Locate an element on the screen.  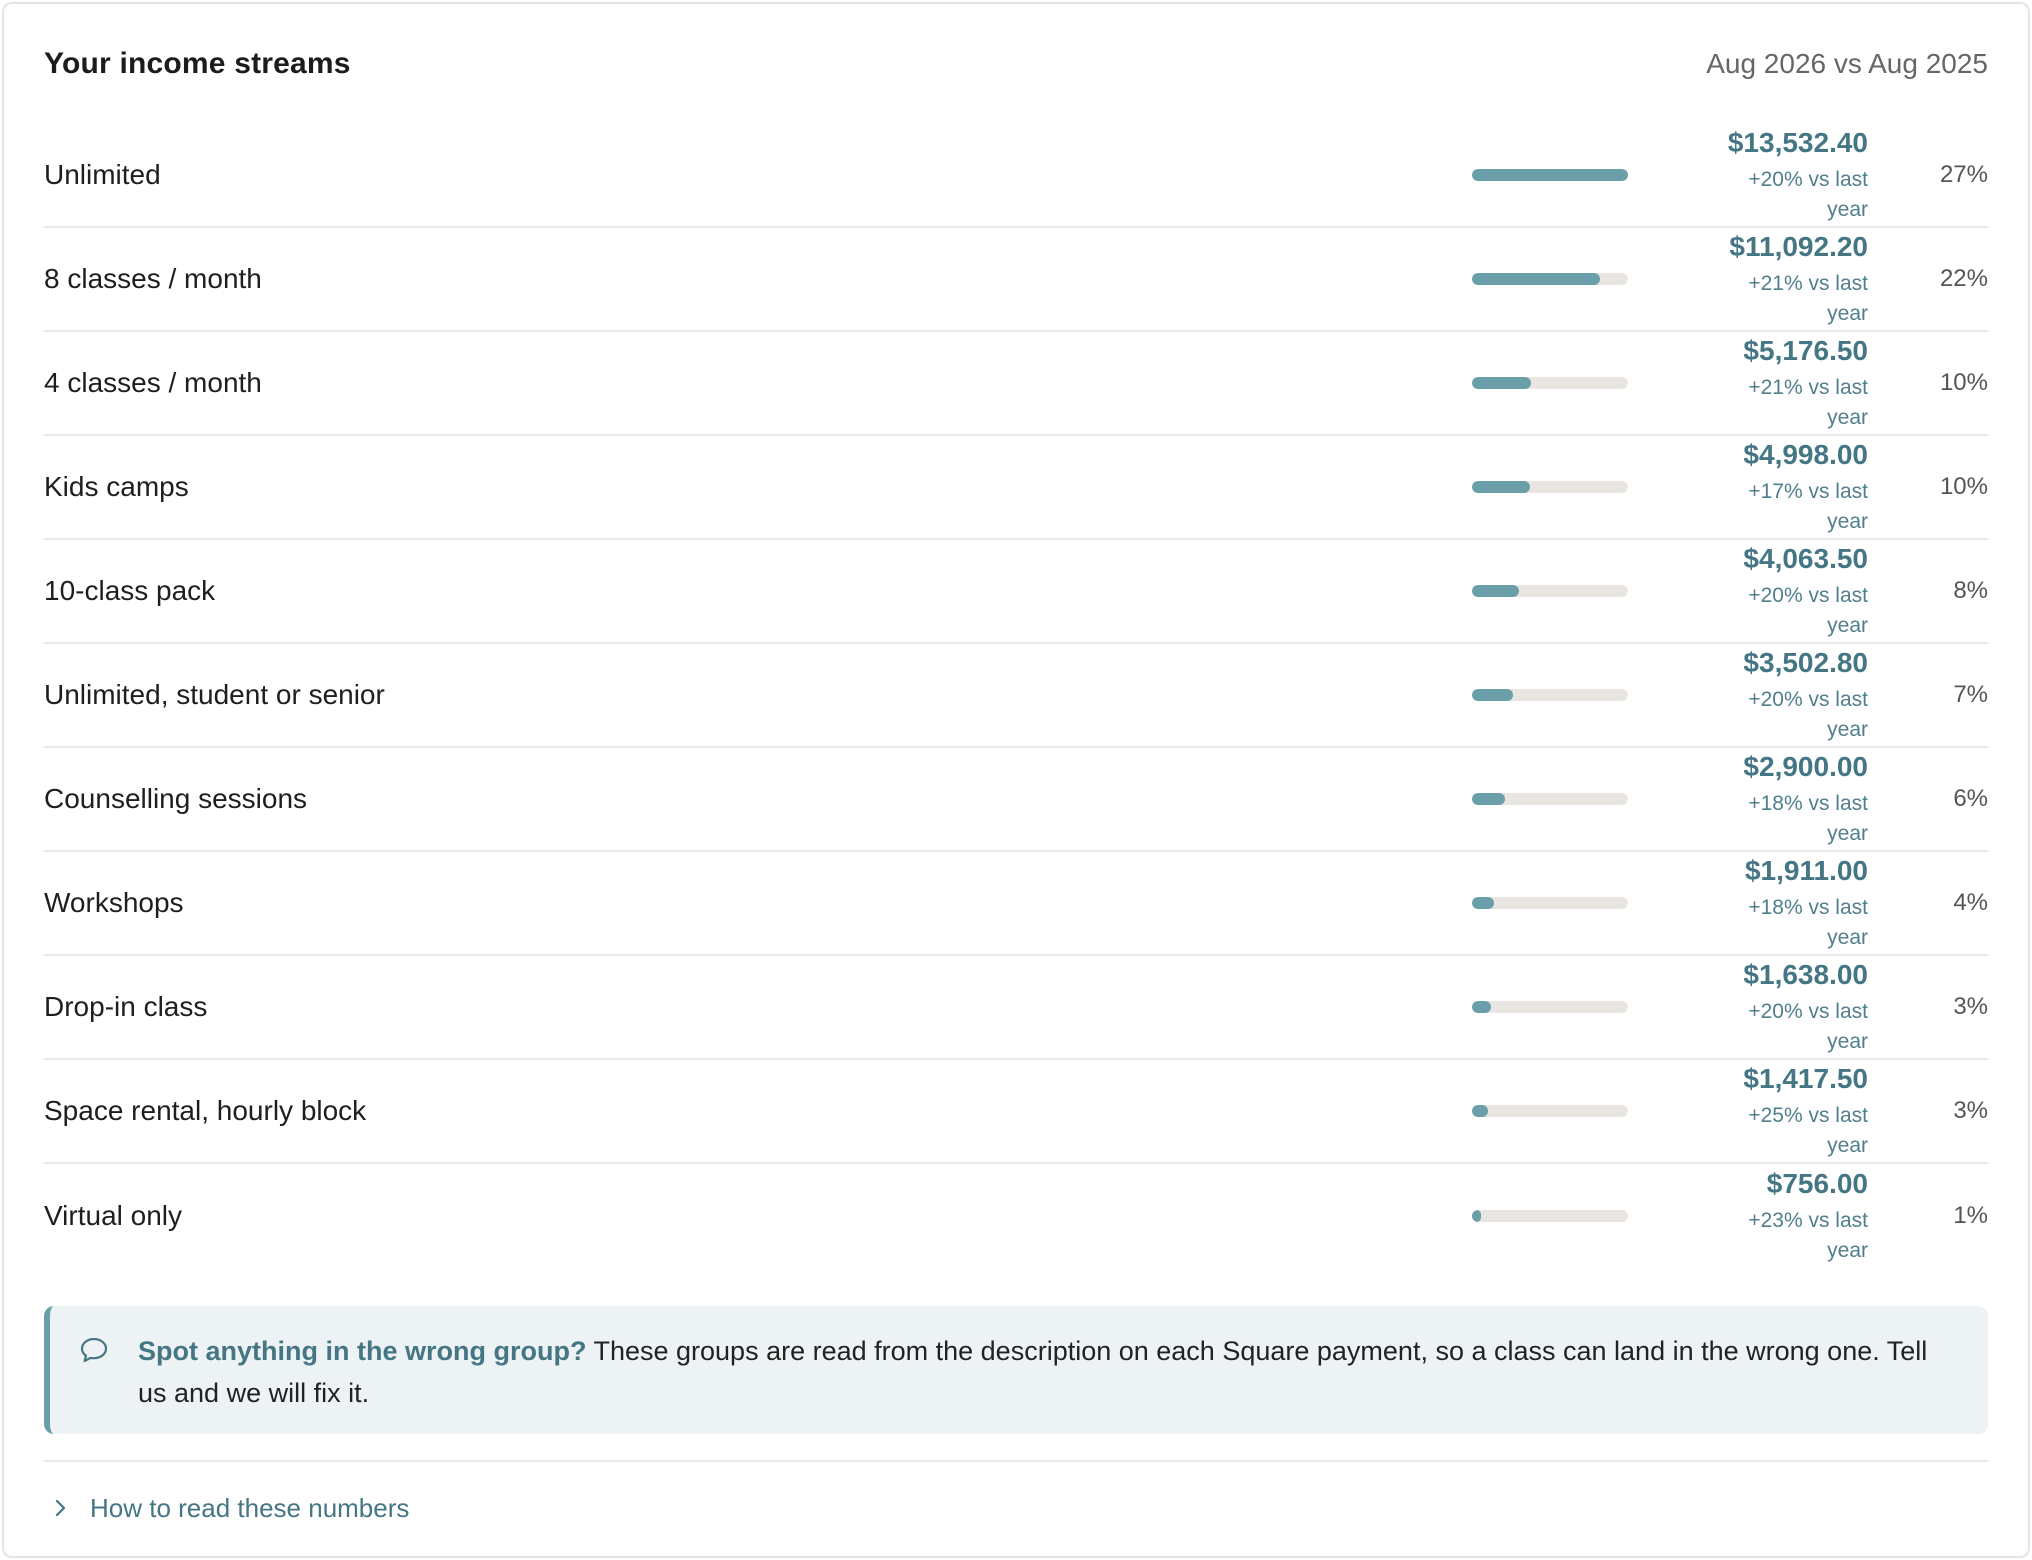
stream-amount: $11,092.20 is located at coordinates (1798, 246).